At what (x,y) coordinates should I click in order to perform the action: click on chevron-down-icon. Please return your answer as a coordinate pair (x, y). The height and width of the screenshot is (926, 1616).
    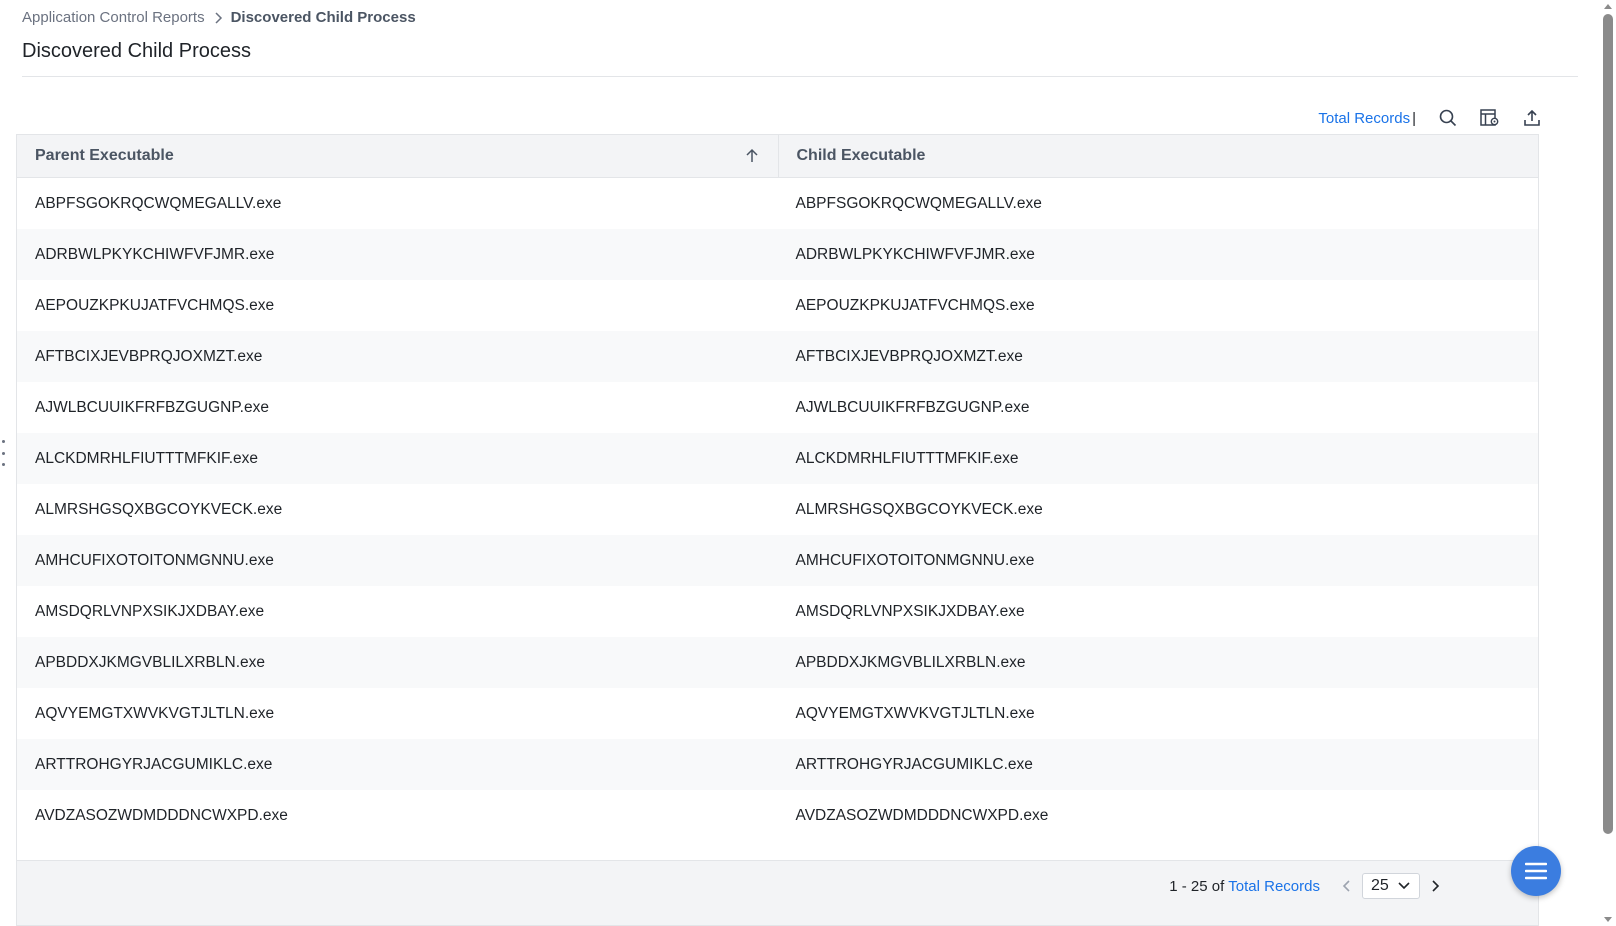
    Looking at the image, I should click on (1404, 886).